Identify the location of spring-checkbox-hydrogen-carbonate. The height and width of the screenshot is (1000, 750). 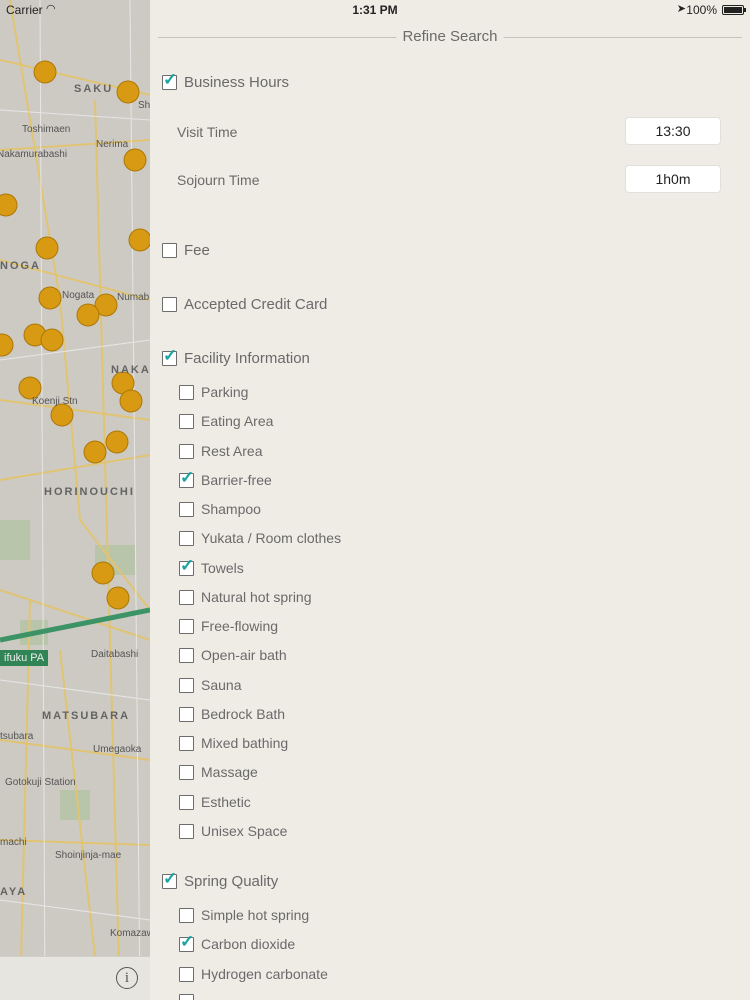
(186, 974).